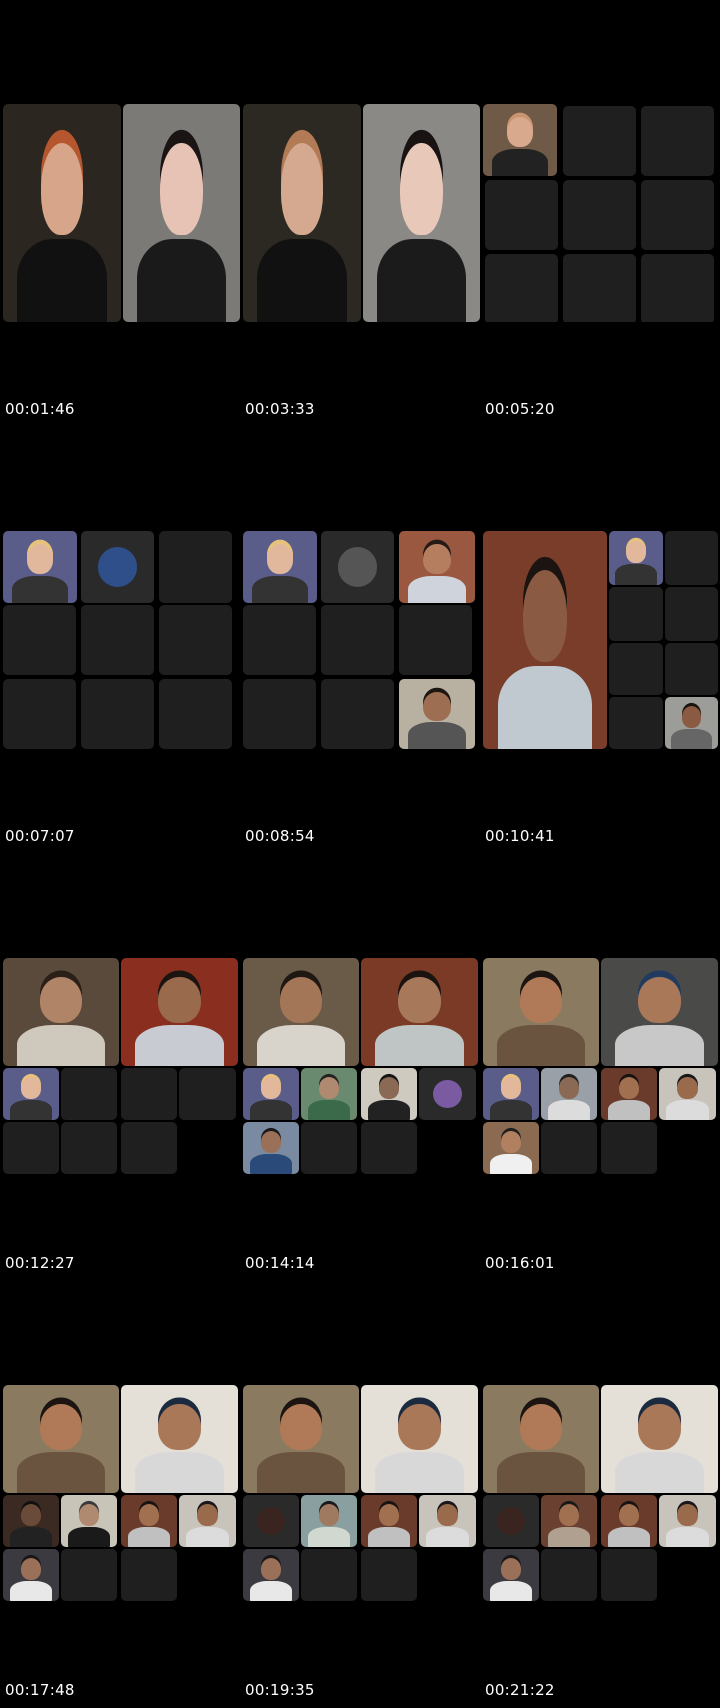 The image size is (720, 1708). I want to click on timestamp-label: 00:19:35, so click(280, 1690).